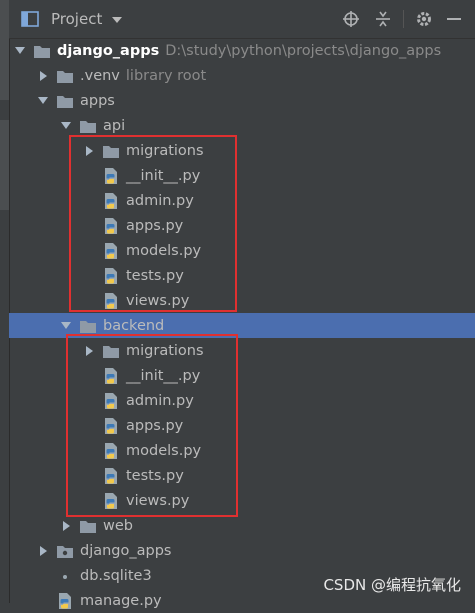  Describe the element at coordinates (424, 19) in the screenshot. I see `gear-icon` at that location.